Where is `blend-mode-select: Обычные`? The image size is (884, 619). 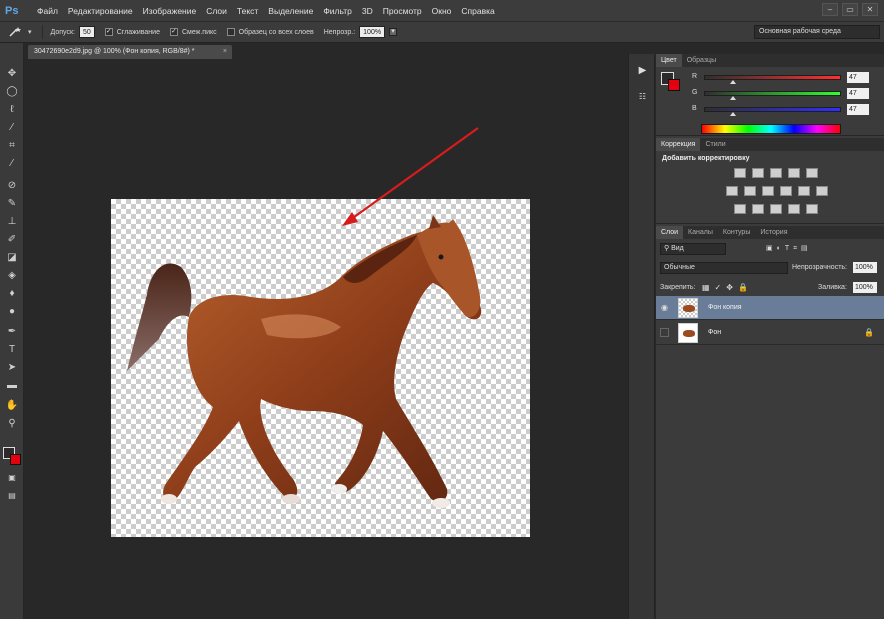 blend-mode-select: Обычные is located at coordinates (724, 268).